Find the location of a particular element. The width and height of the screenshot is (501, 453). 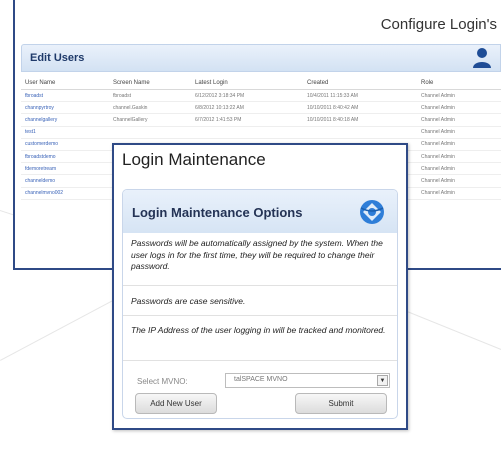

edit-users-panel-header: Edit Users is located at coordinates (261, 58).